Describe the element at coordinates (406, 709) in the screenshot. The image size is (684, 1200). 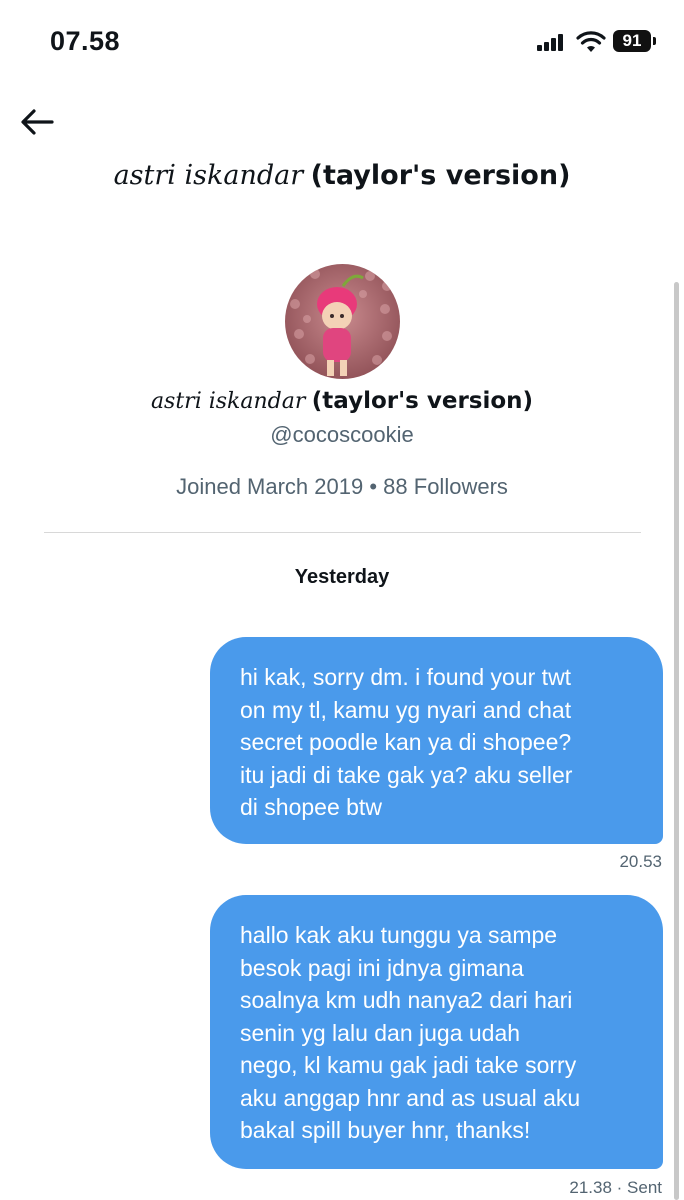
I see `message-line: on my tl, kamu yg nyari and chat` at that location.